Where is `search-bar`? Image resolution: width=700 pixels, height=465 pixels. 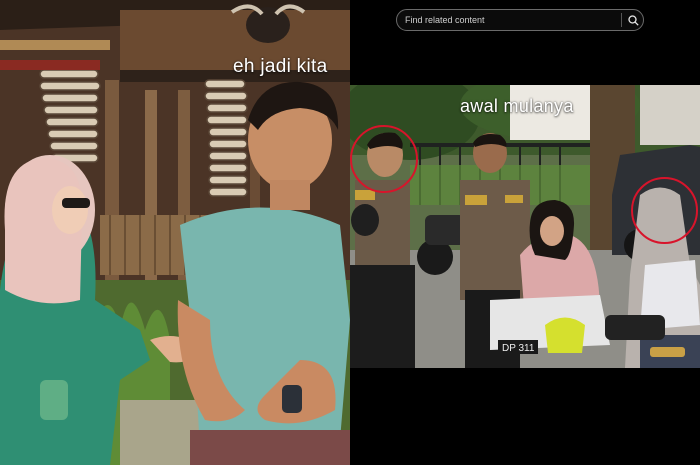 search-bar is located at coordinates (520, 20).